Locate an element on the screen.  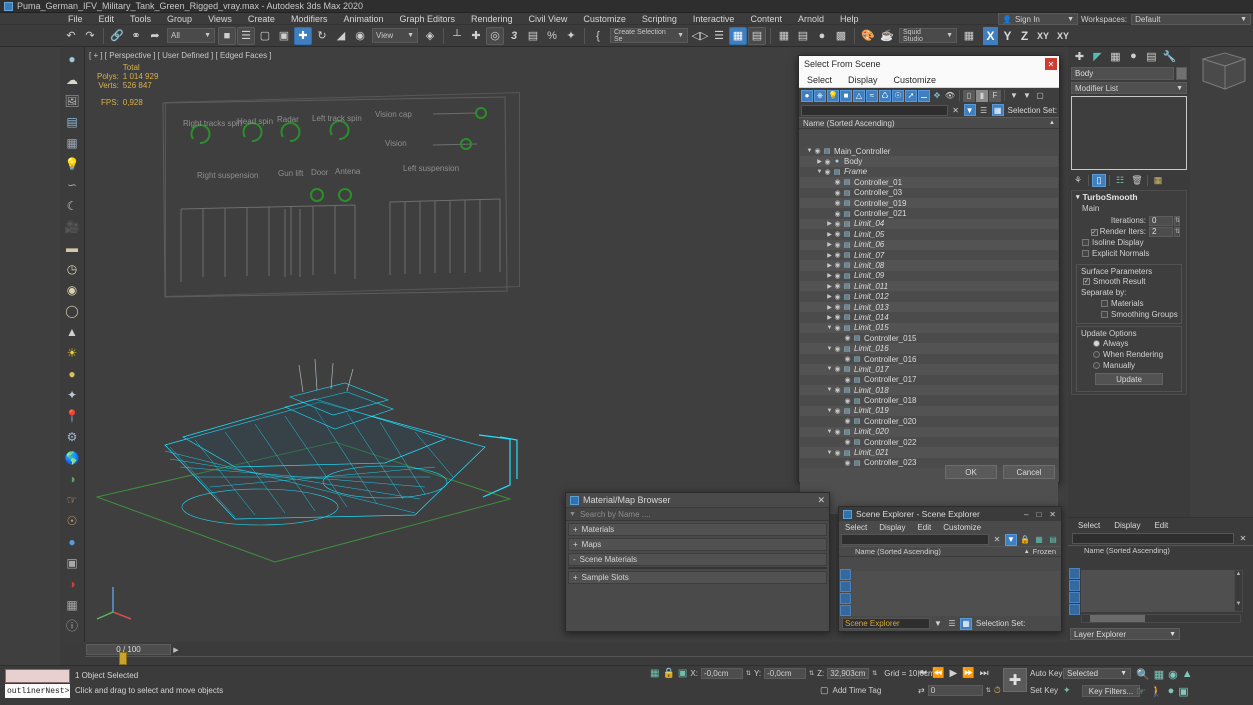
container-icon: ▢ is located at coordinates (1040, 96).